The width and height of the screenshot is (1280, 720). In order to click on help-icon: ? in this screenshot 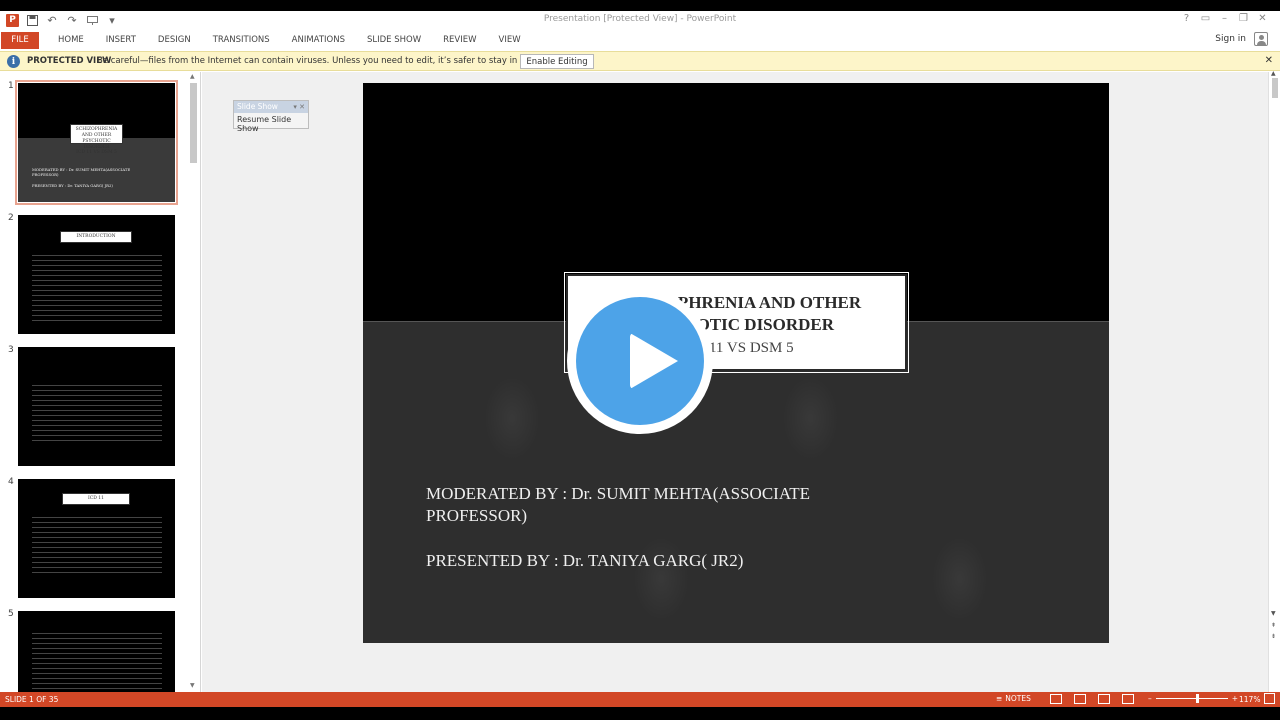, I will do `click(1186, 18)`.